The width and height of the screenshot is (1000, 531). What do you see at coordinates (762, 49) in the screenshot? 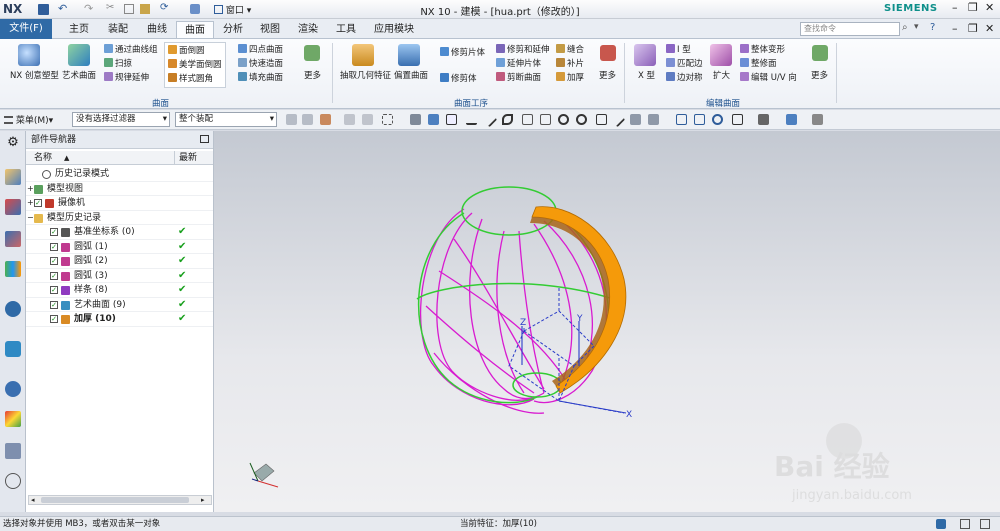
I see `global-shaping-button: 整体变形` at bounding box center [762, 49].